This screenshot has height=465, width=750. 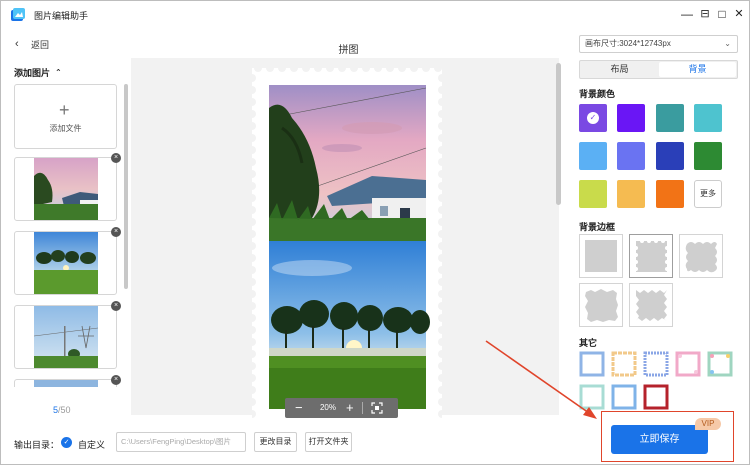 What do you see at coordinates (350, 408) in the screenshot?
I see `zoom-in-button: +` at bounding box center [350, 408].